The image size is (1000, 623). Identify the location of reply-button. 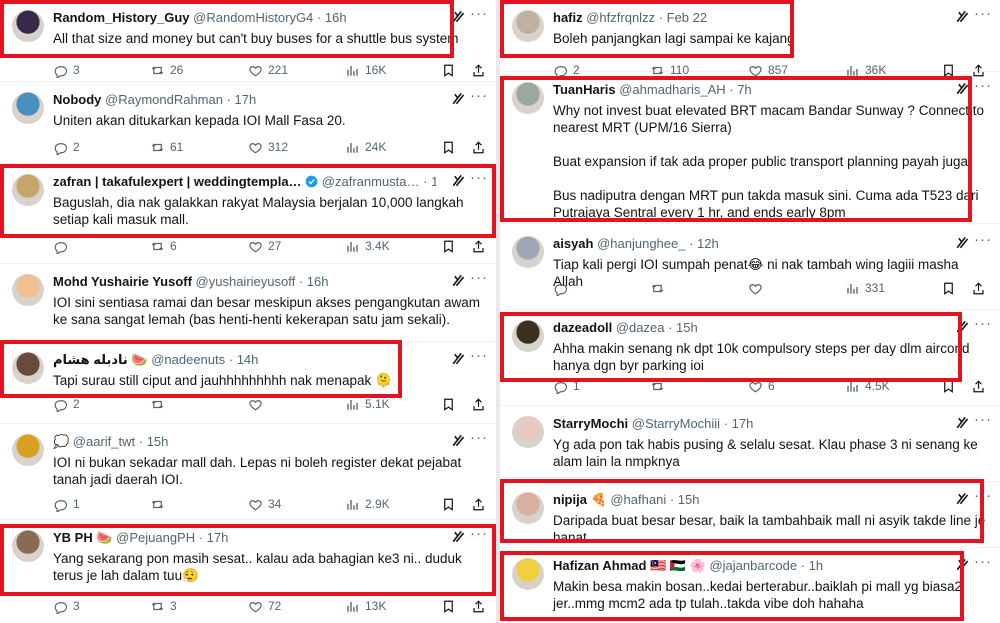
(63, 246).